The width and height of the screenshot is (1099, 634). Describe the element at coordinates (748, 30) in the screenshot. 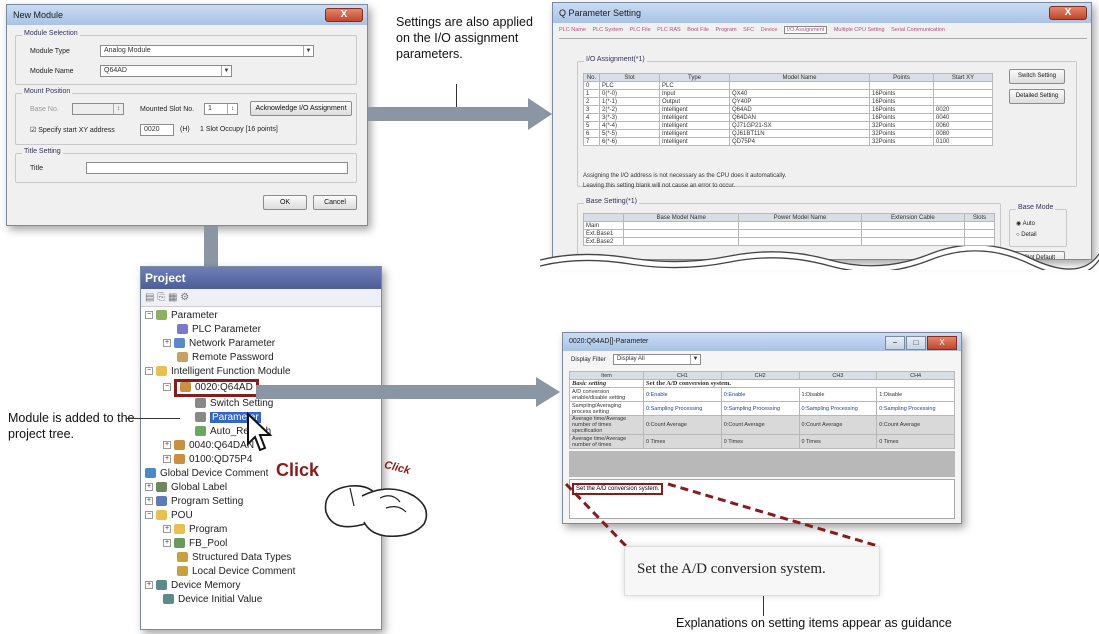

I see `tab-sfc: SFC` at that location.